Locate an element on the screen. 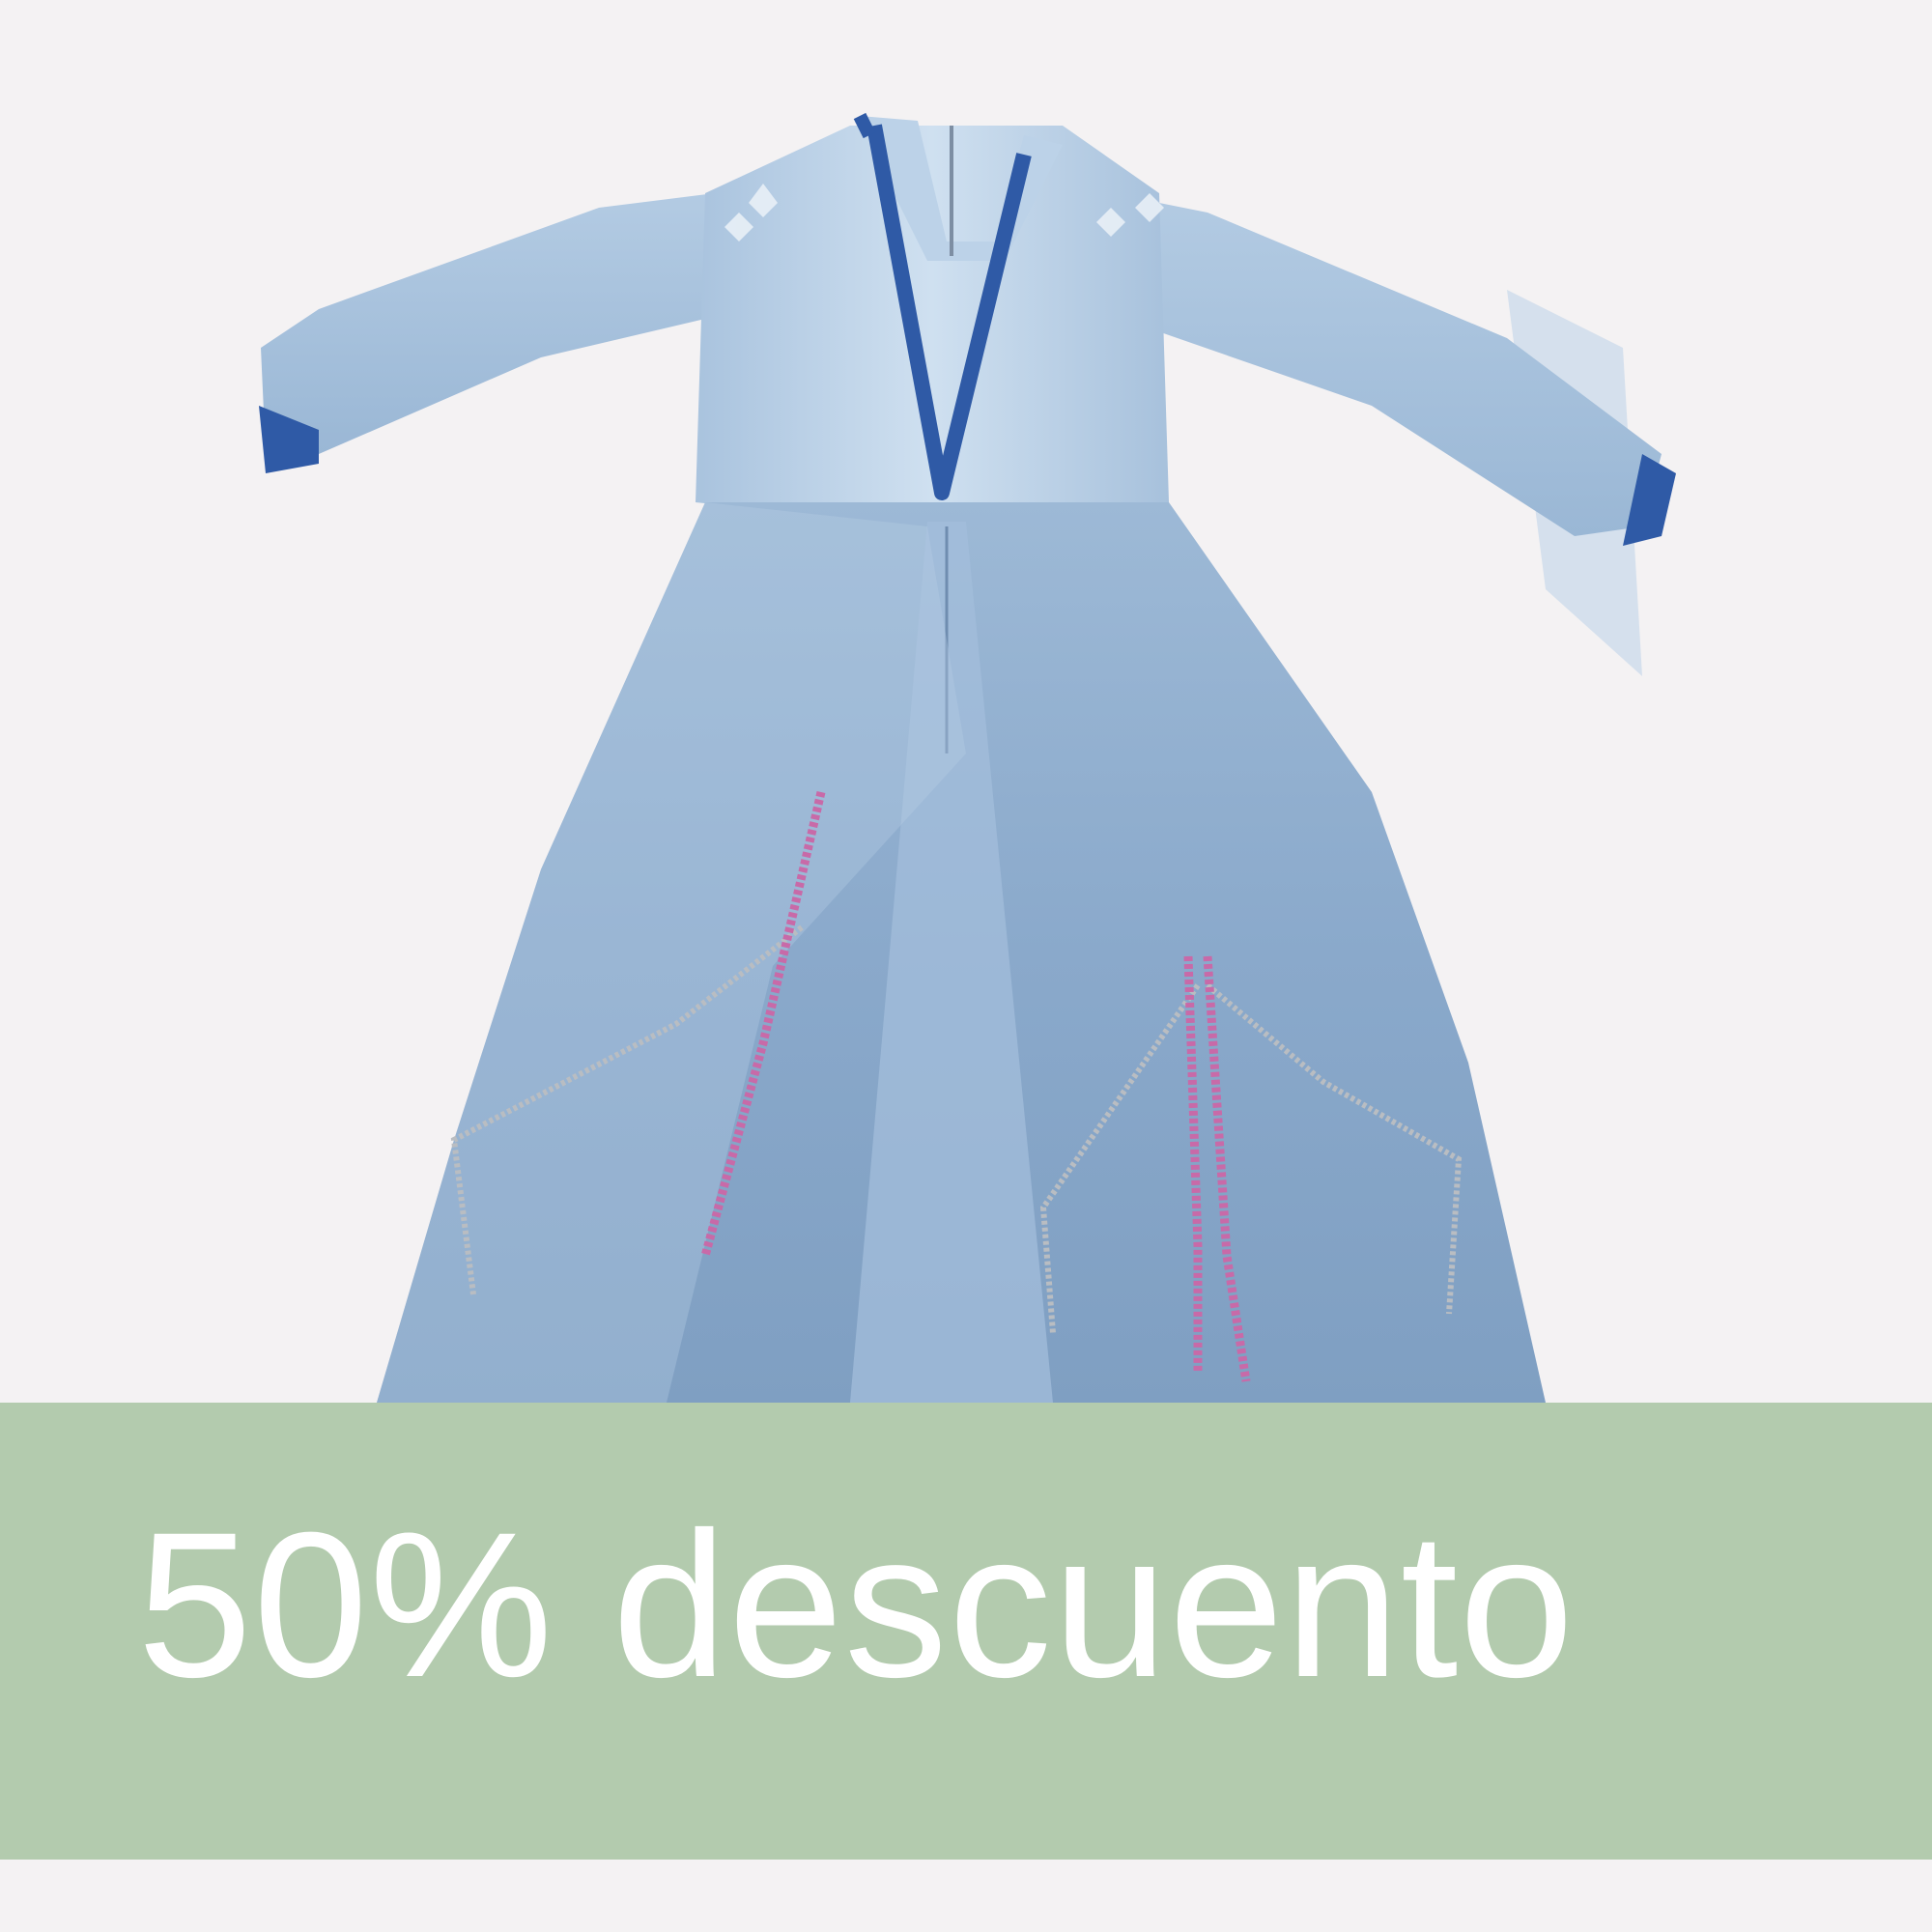 The height and width of the screenshot is (1932, 1932). discount-label: 50% descuento is located at coordinates (856, 1605).